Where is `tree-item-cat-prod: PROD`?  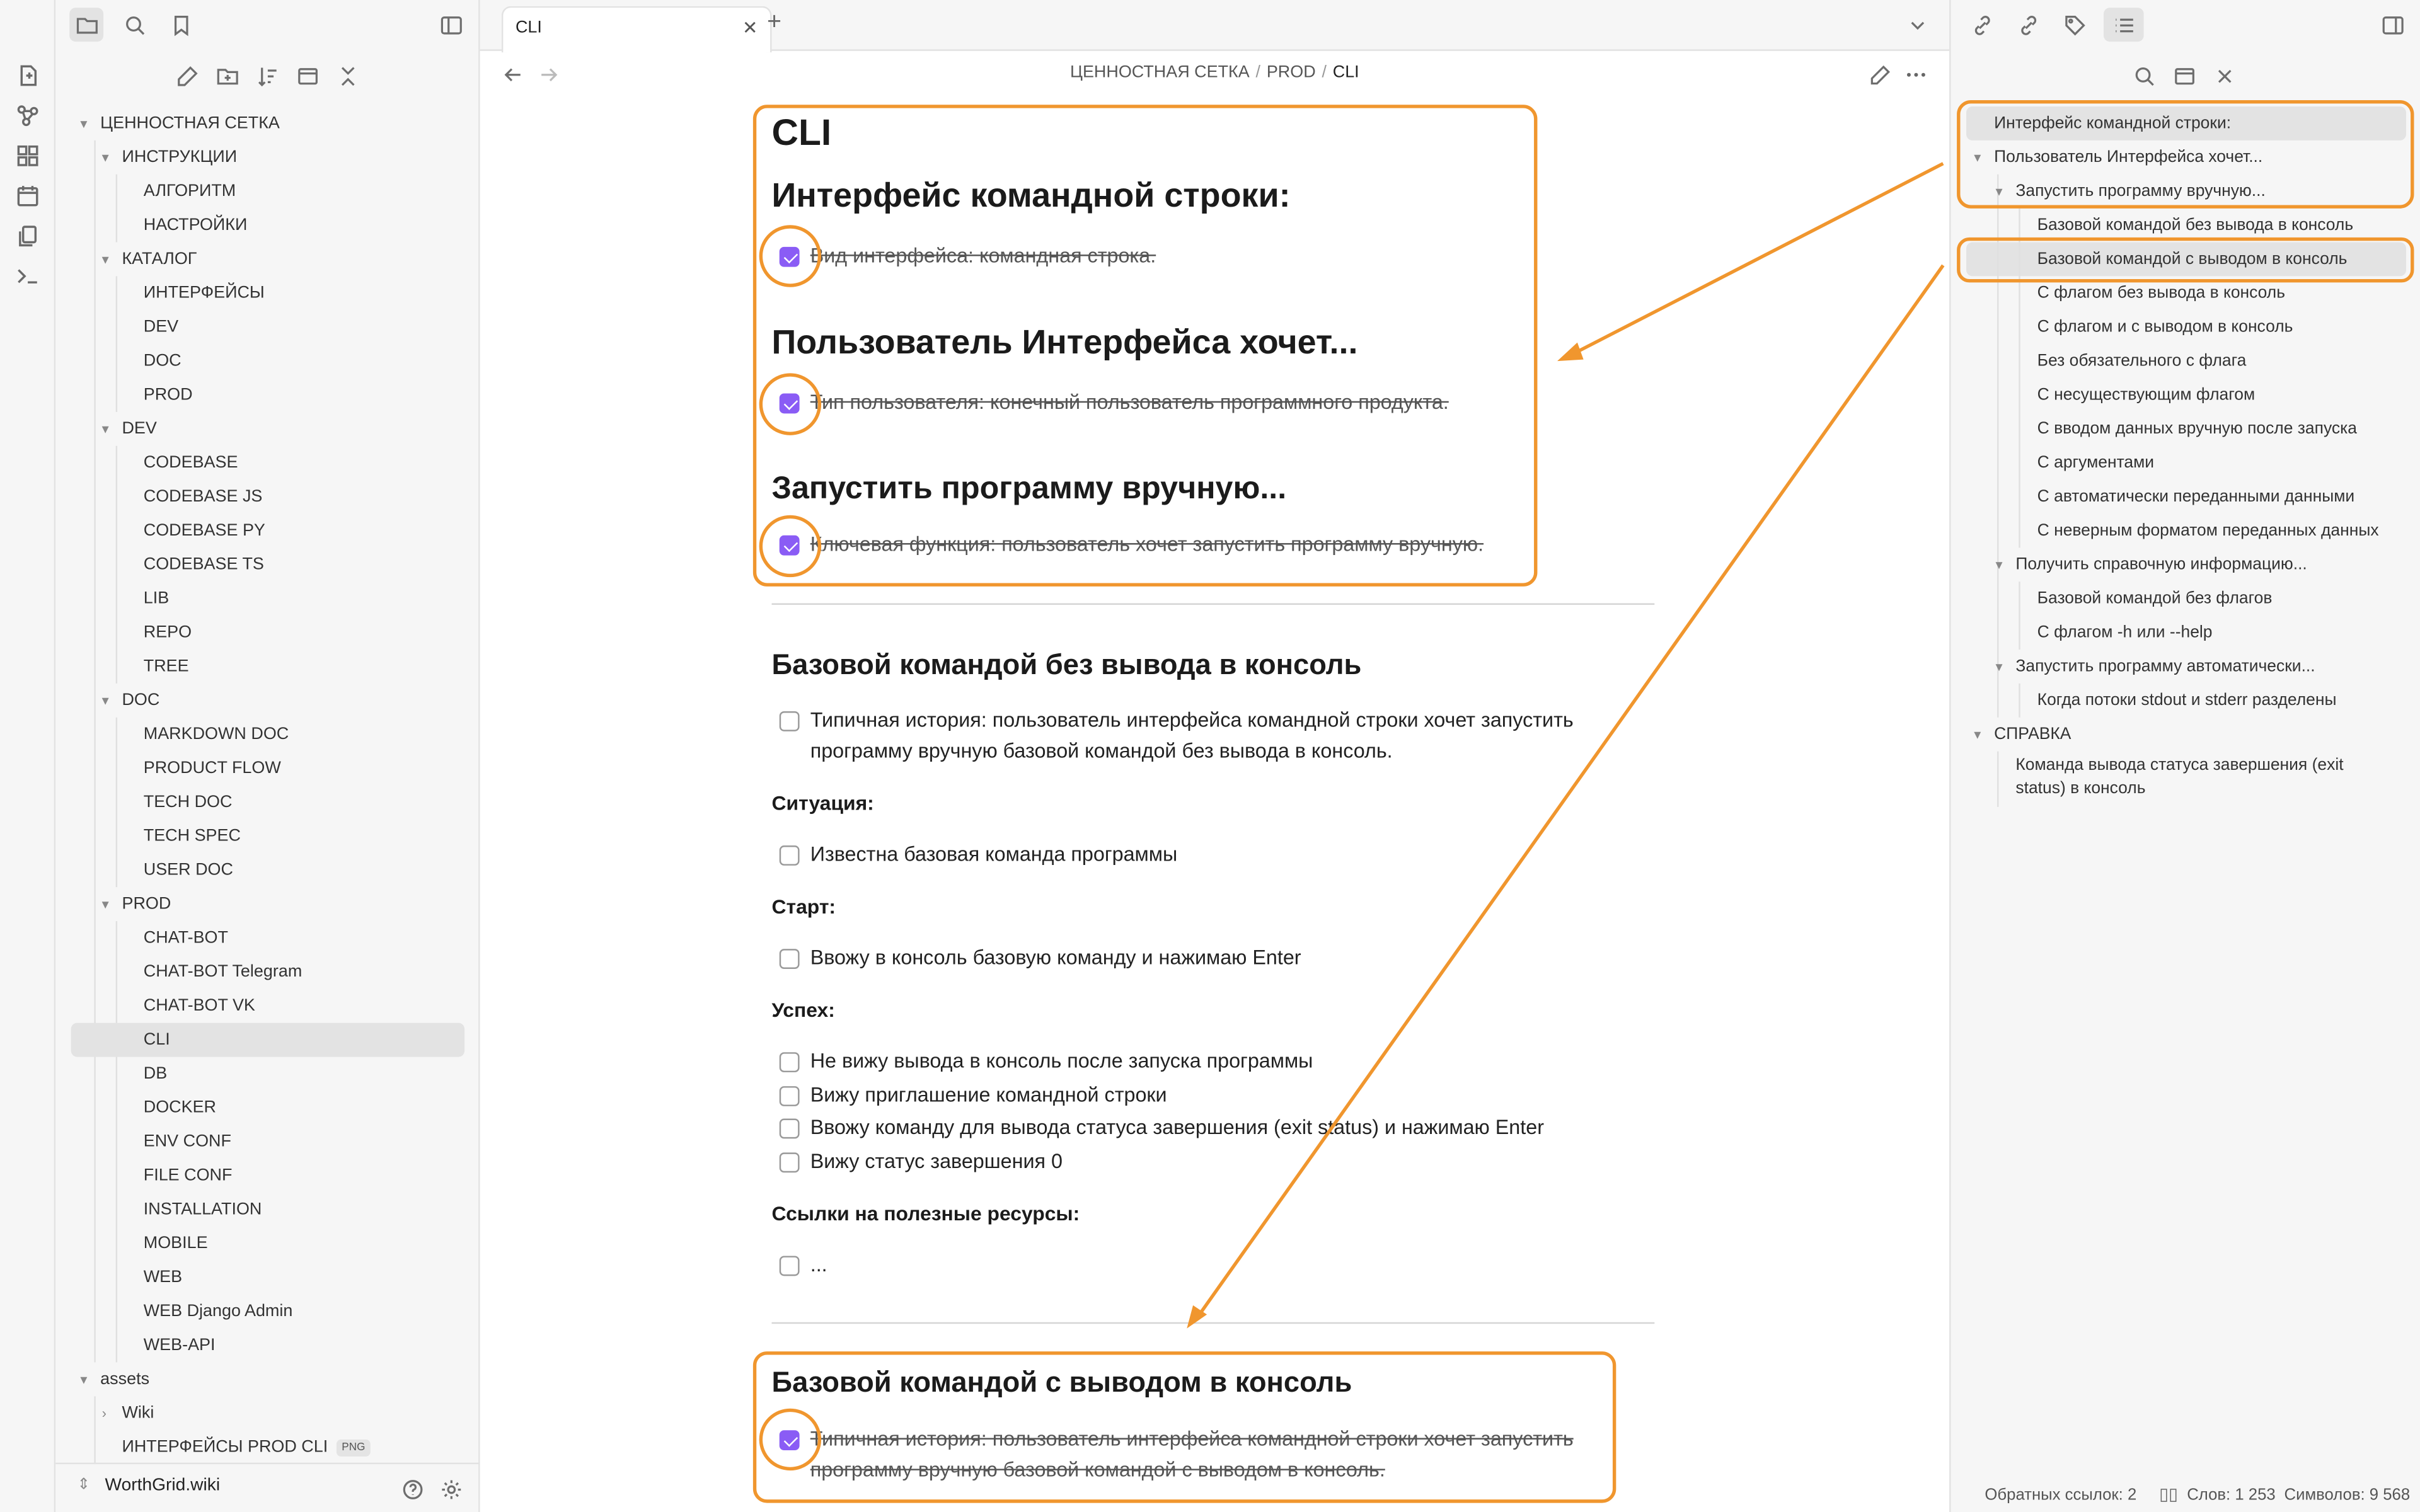
tree-item-cat-prod: PROD is located at coordinates (168, 395).